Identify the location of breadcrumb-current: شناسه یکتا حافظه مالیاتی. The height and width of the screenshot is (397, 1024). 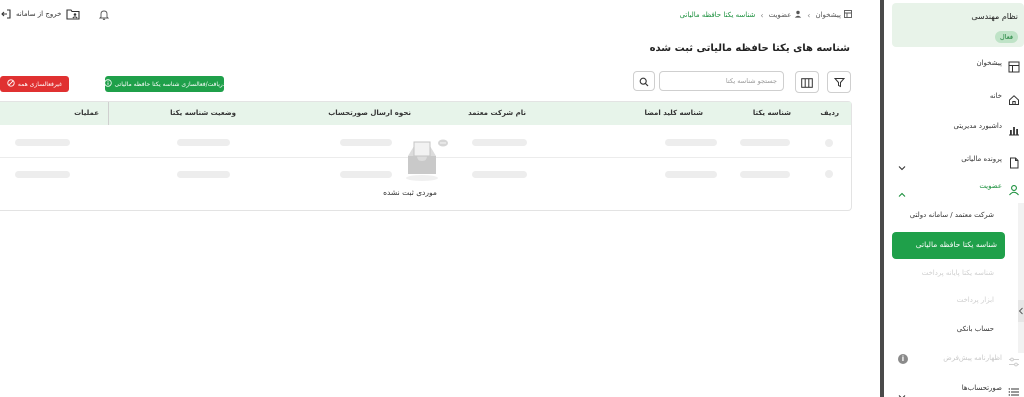
(717, 15).